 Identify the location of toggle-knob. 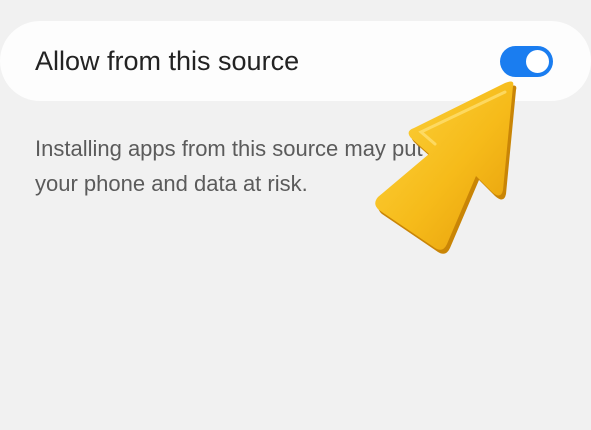
(537, 61).